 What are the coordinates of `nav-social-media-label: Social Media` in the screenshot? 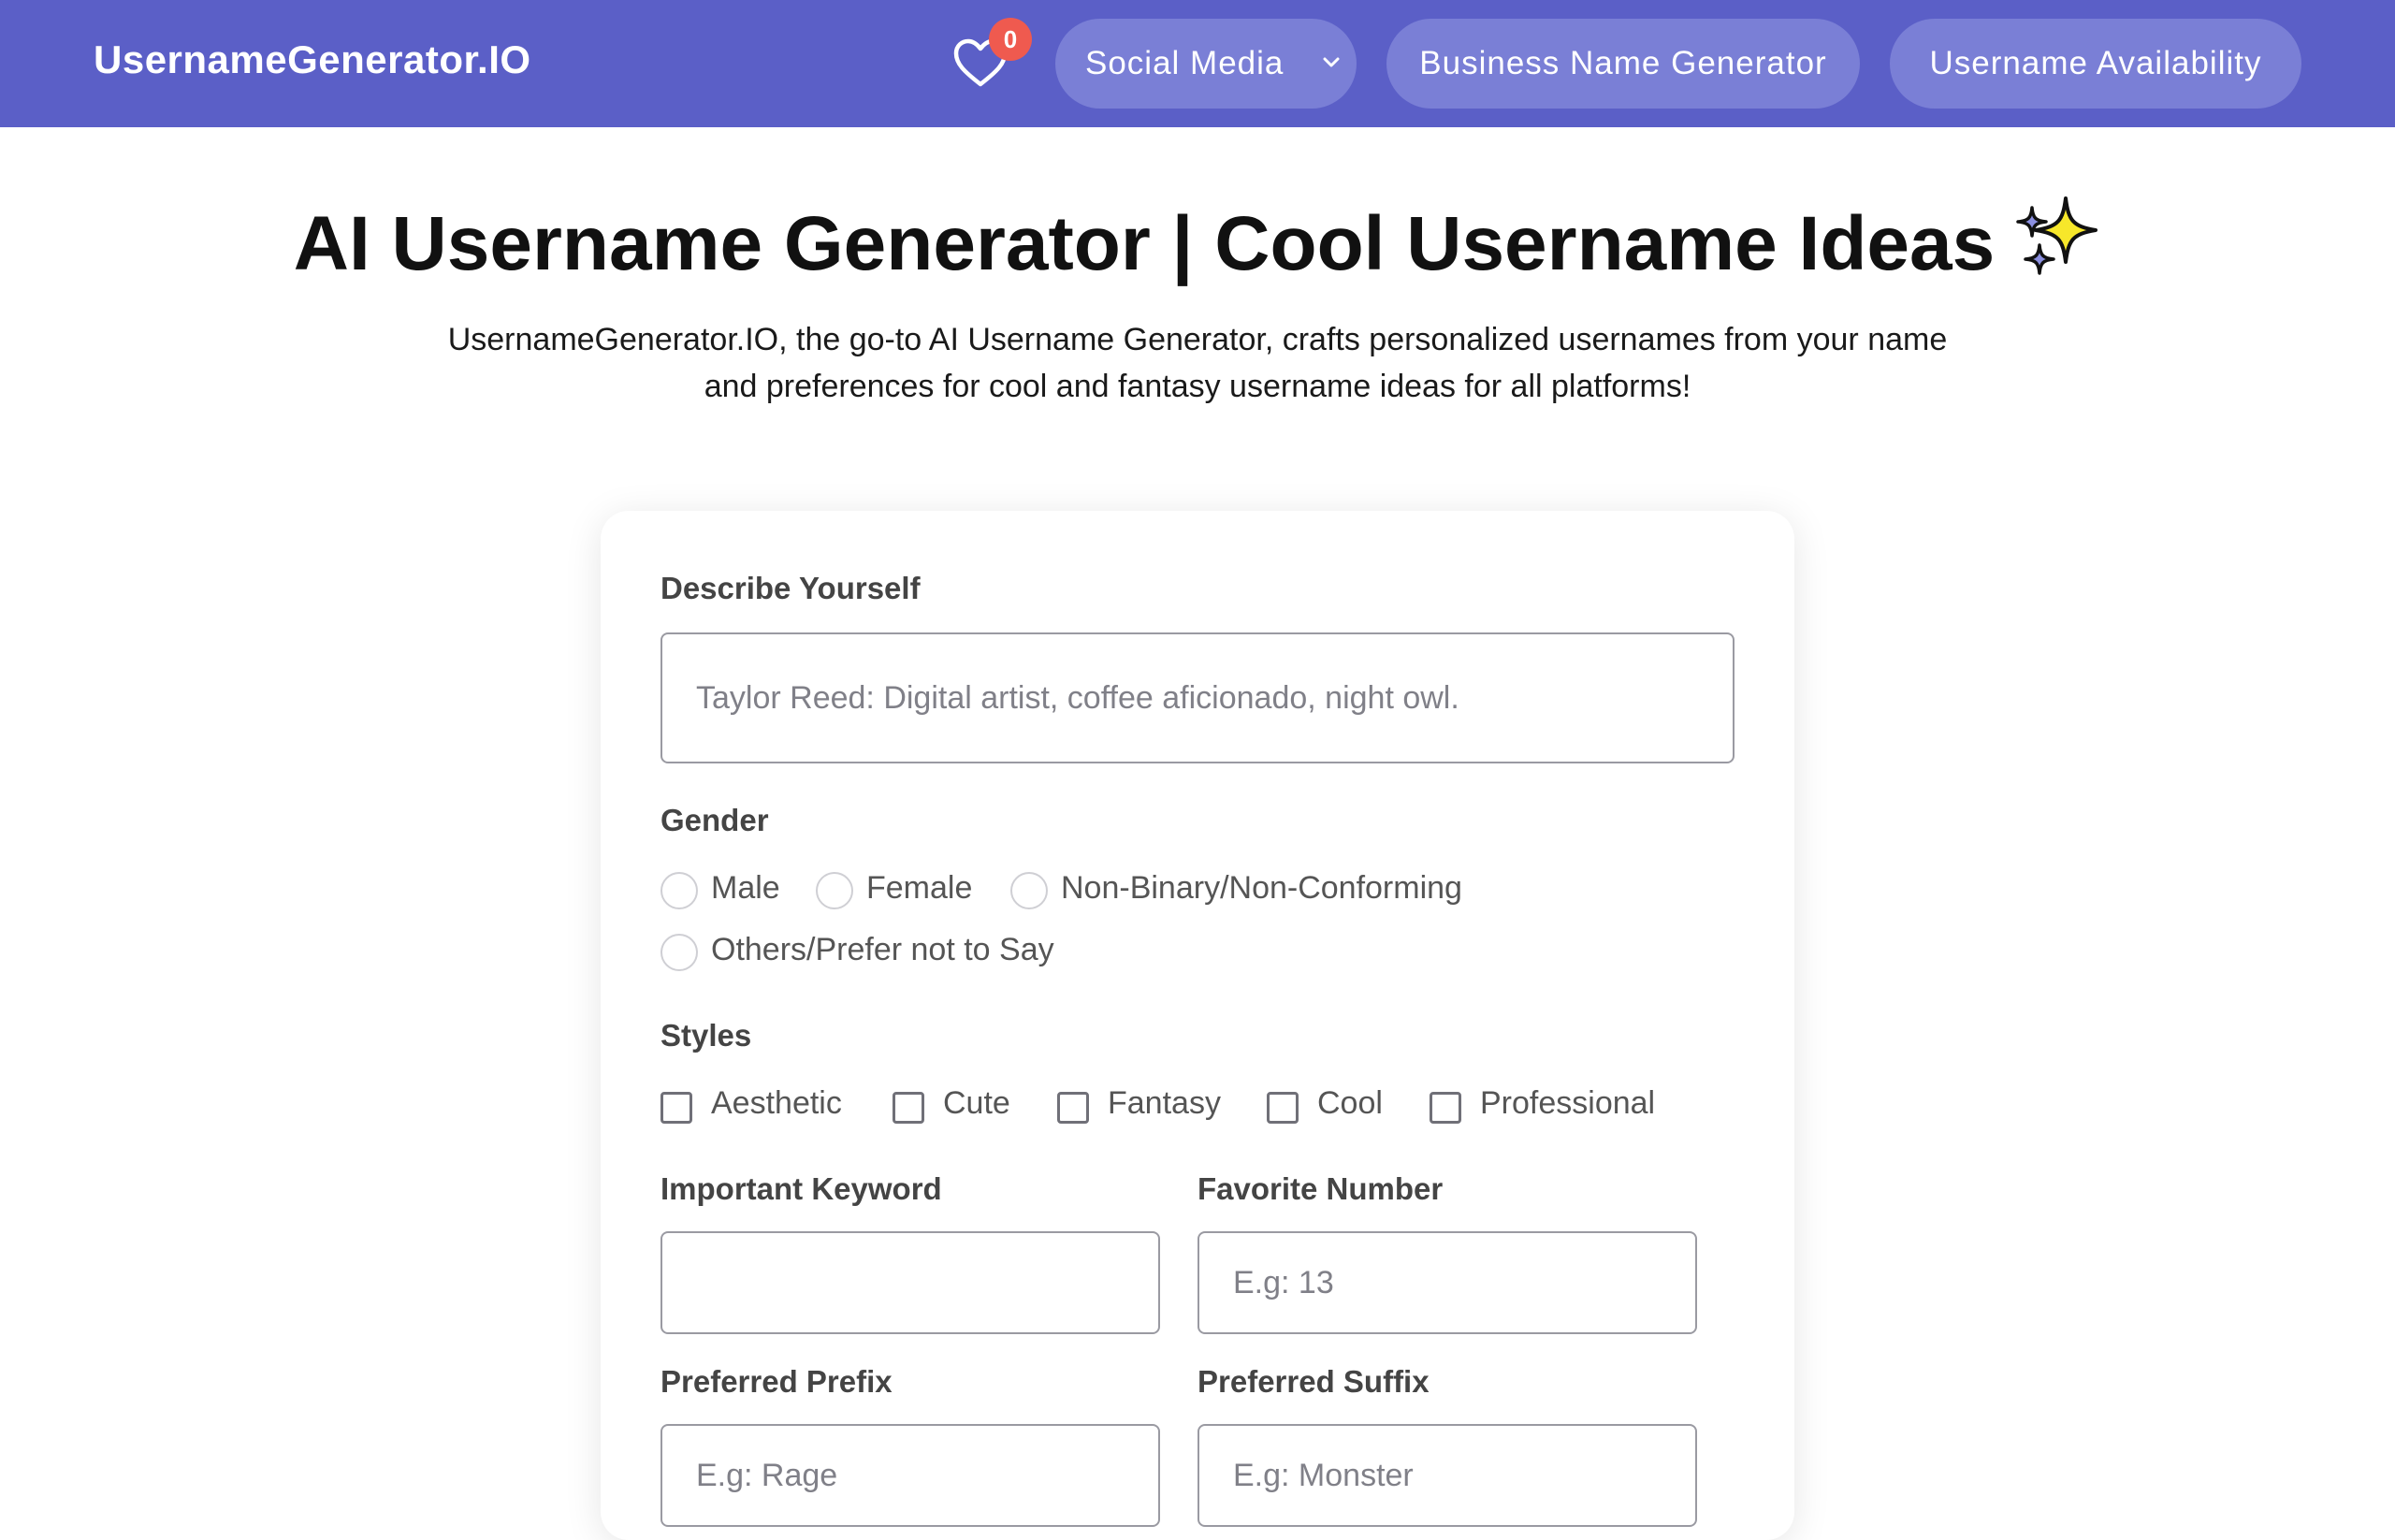 It's located at (1185, 63).